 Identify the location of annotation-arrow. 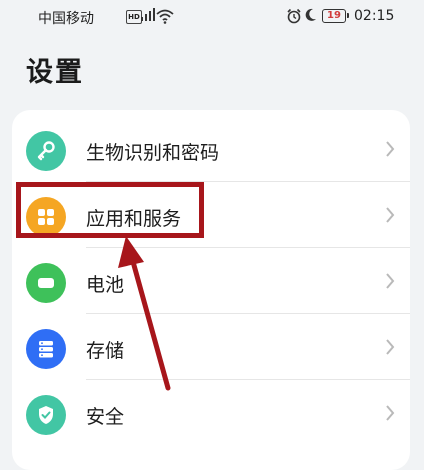
(144, 313).